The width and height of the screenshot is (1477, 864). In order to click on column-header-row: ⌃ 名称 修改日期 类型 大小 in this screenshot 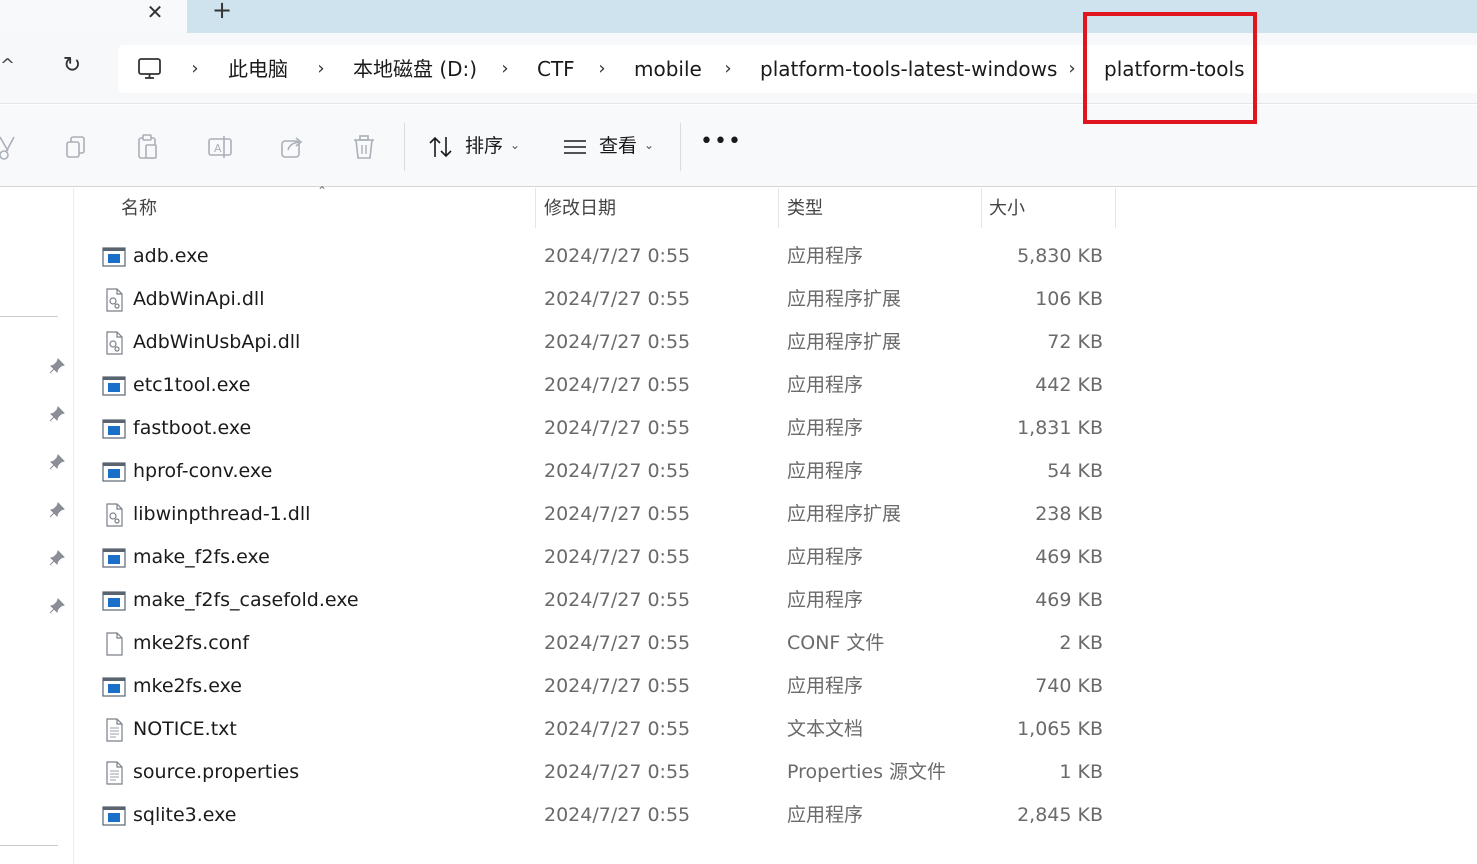, I will do `click(595, 207)`.